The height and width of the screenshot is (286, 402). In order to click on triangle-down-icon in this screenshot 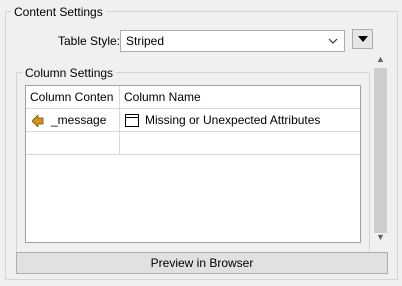, I will do `click(363, 39)`.